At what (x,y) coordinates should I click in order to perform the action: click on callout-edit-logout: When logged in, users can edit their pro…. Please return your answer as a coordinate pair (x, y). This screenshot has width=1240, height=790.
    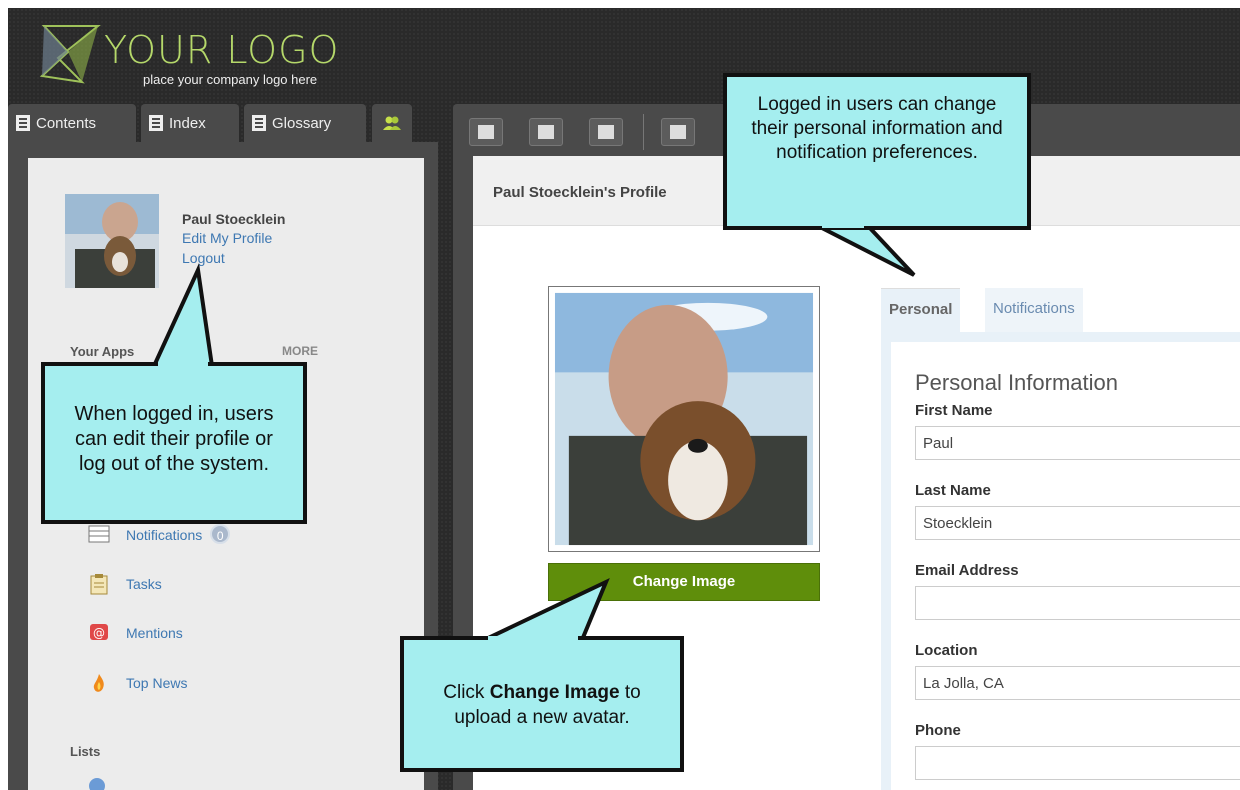
    Looking at the image, I should click on (174, 443).